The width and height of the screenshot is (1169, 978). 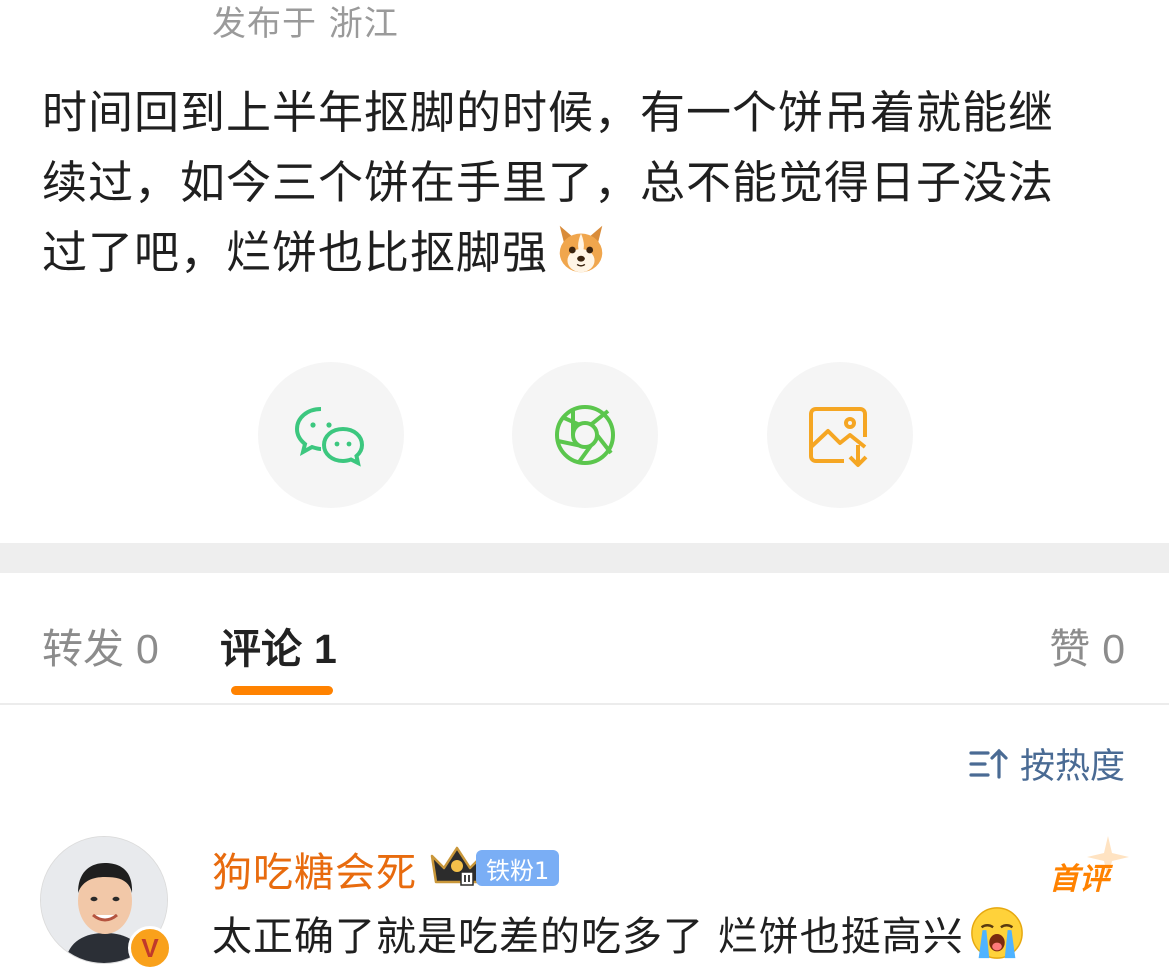 I want to click on sort-icon, so click(x=988, y=763).